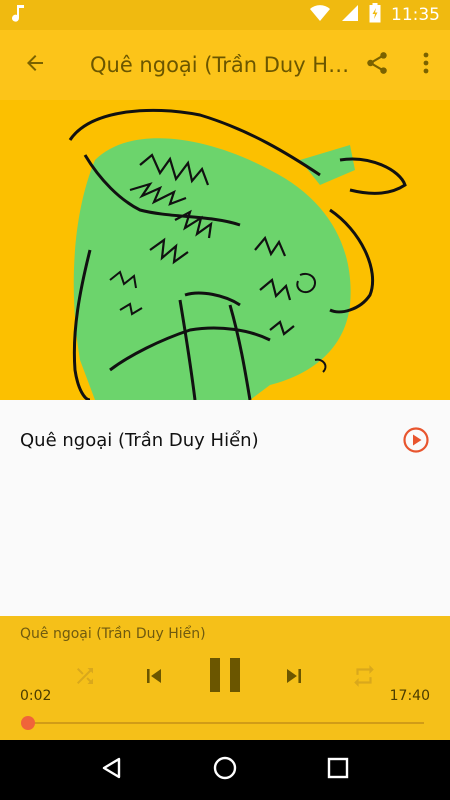  I want to click on repeat-button, so click(364, 678).